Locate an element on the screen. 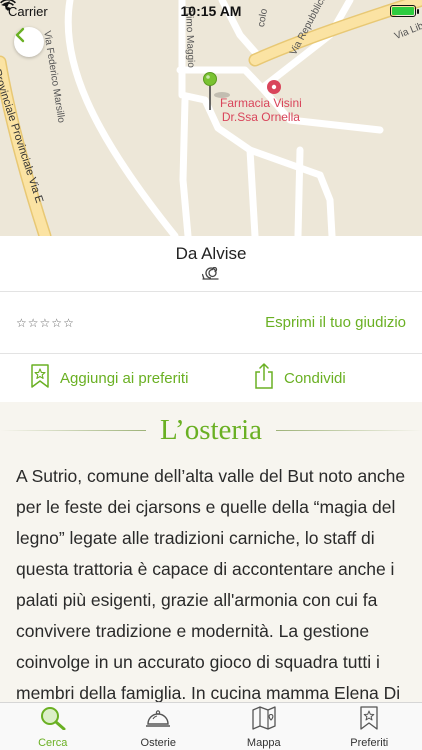  tab-label: Osterie is located at coordinates (158, 743).